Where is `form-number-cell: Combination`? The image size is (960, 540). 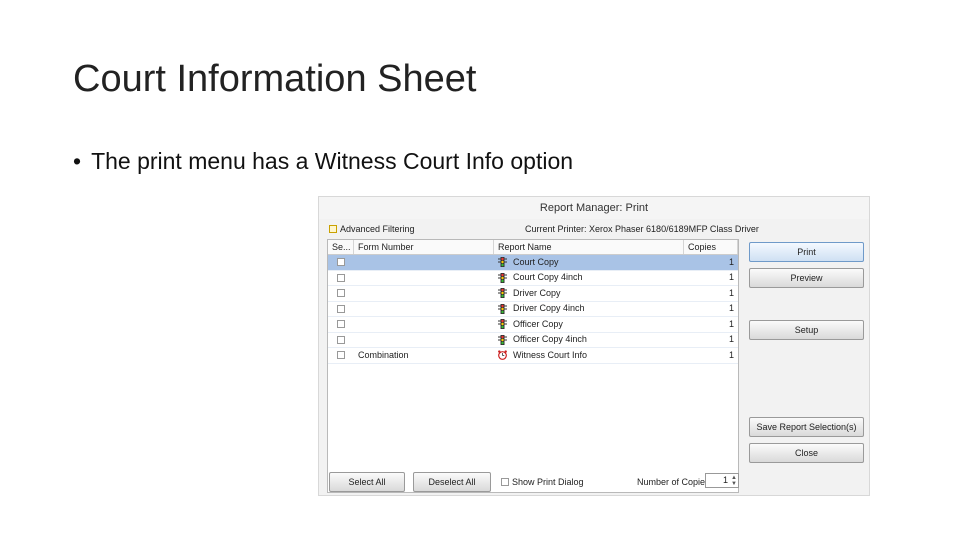
form-number-cell: Combination is located at coordinates (383, 354).